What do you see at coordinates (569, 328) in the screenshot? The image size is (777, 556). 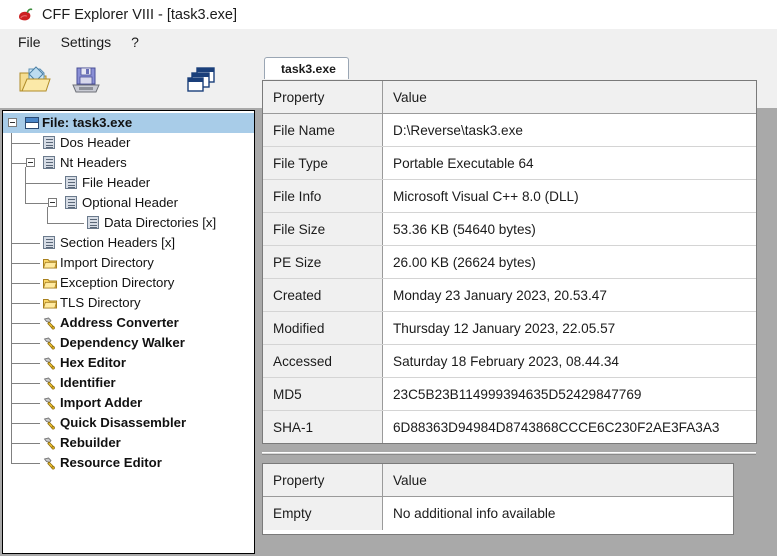 I see `property-value-cell: Thursday 12 January 2023, 22.05.57` at bounding box center [569, 328].